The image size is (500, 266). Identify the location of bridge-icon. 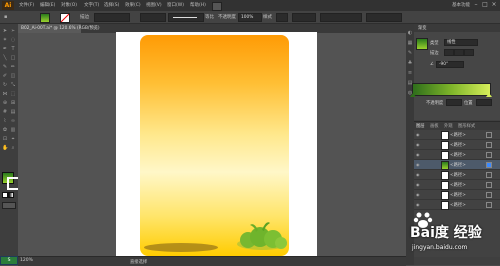
(217, 6).